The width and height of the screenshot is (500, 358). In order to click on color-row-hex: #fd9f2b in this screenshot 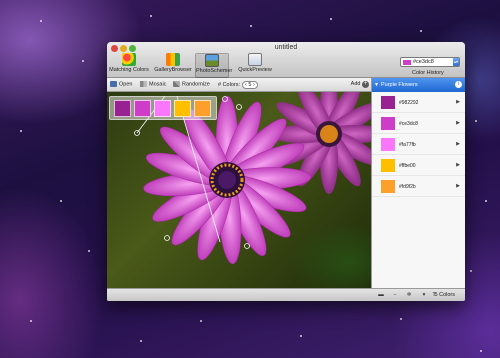, I will do `click(407, 187)`.